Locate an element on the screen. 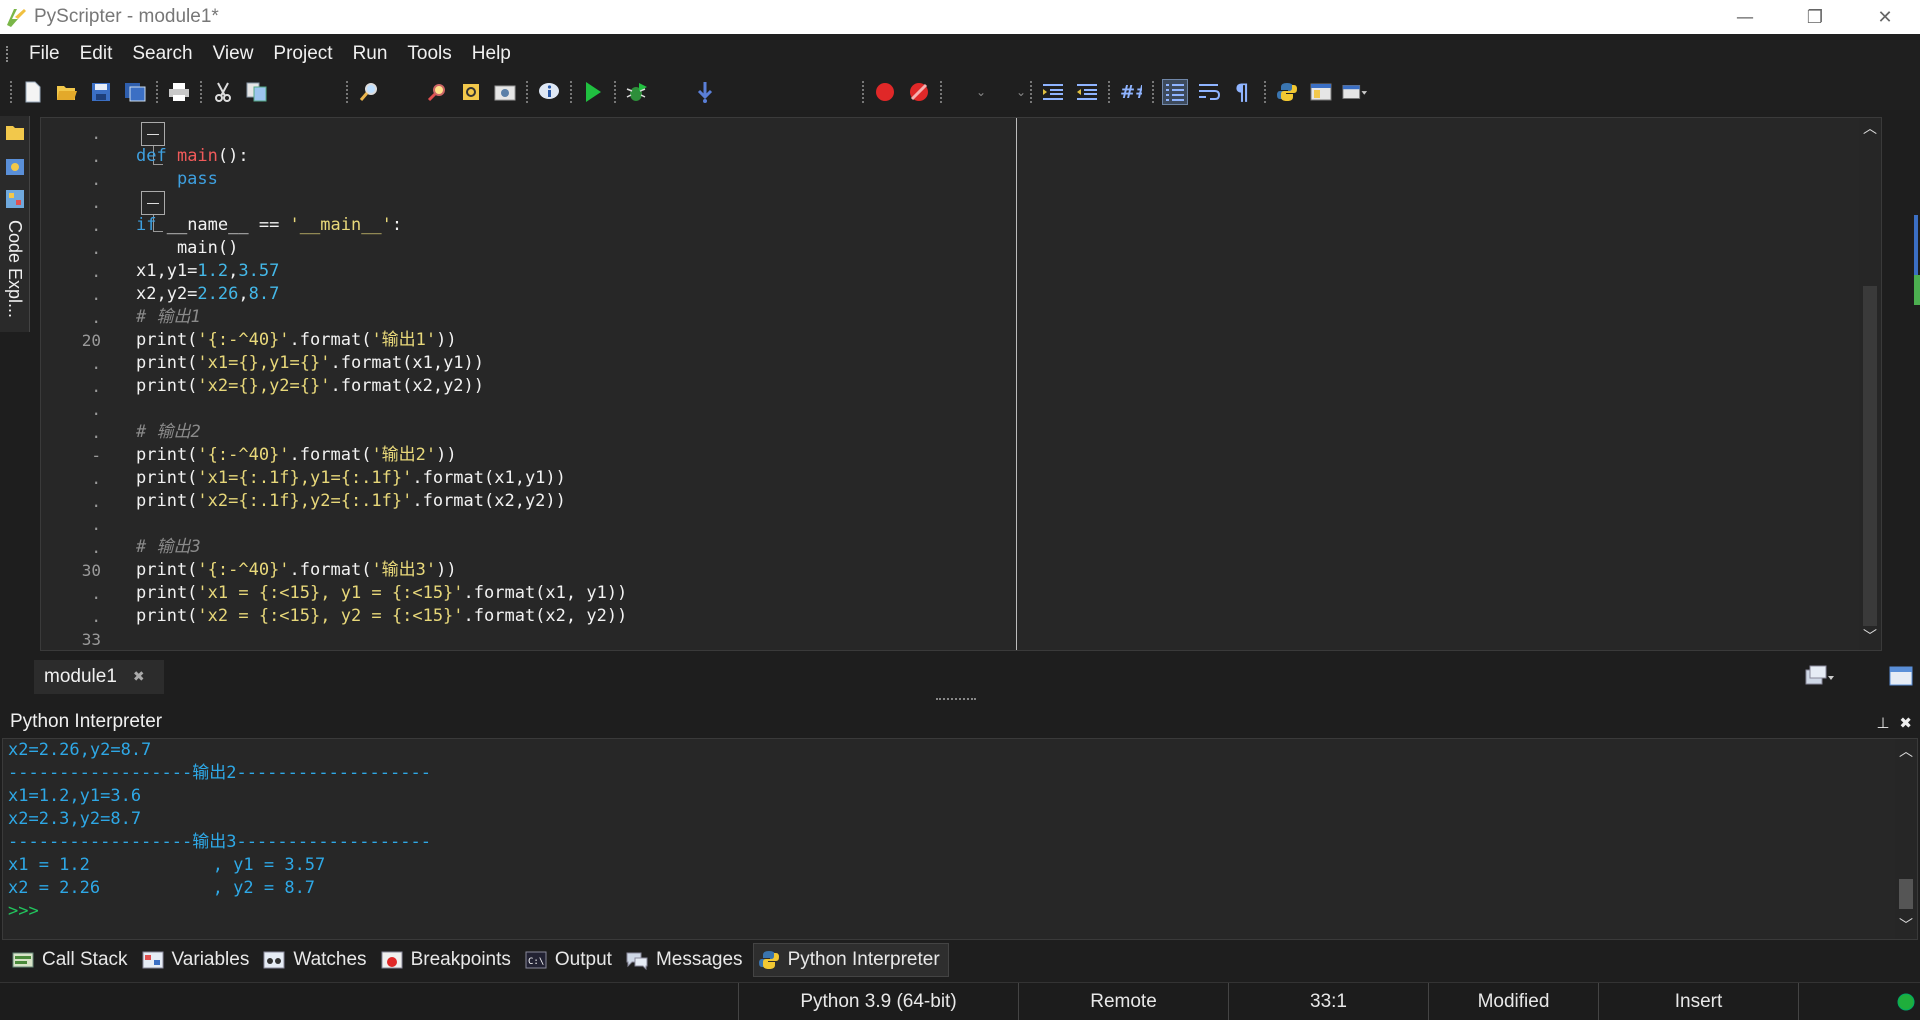  debug-icon is located at coordinates (637, 92).